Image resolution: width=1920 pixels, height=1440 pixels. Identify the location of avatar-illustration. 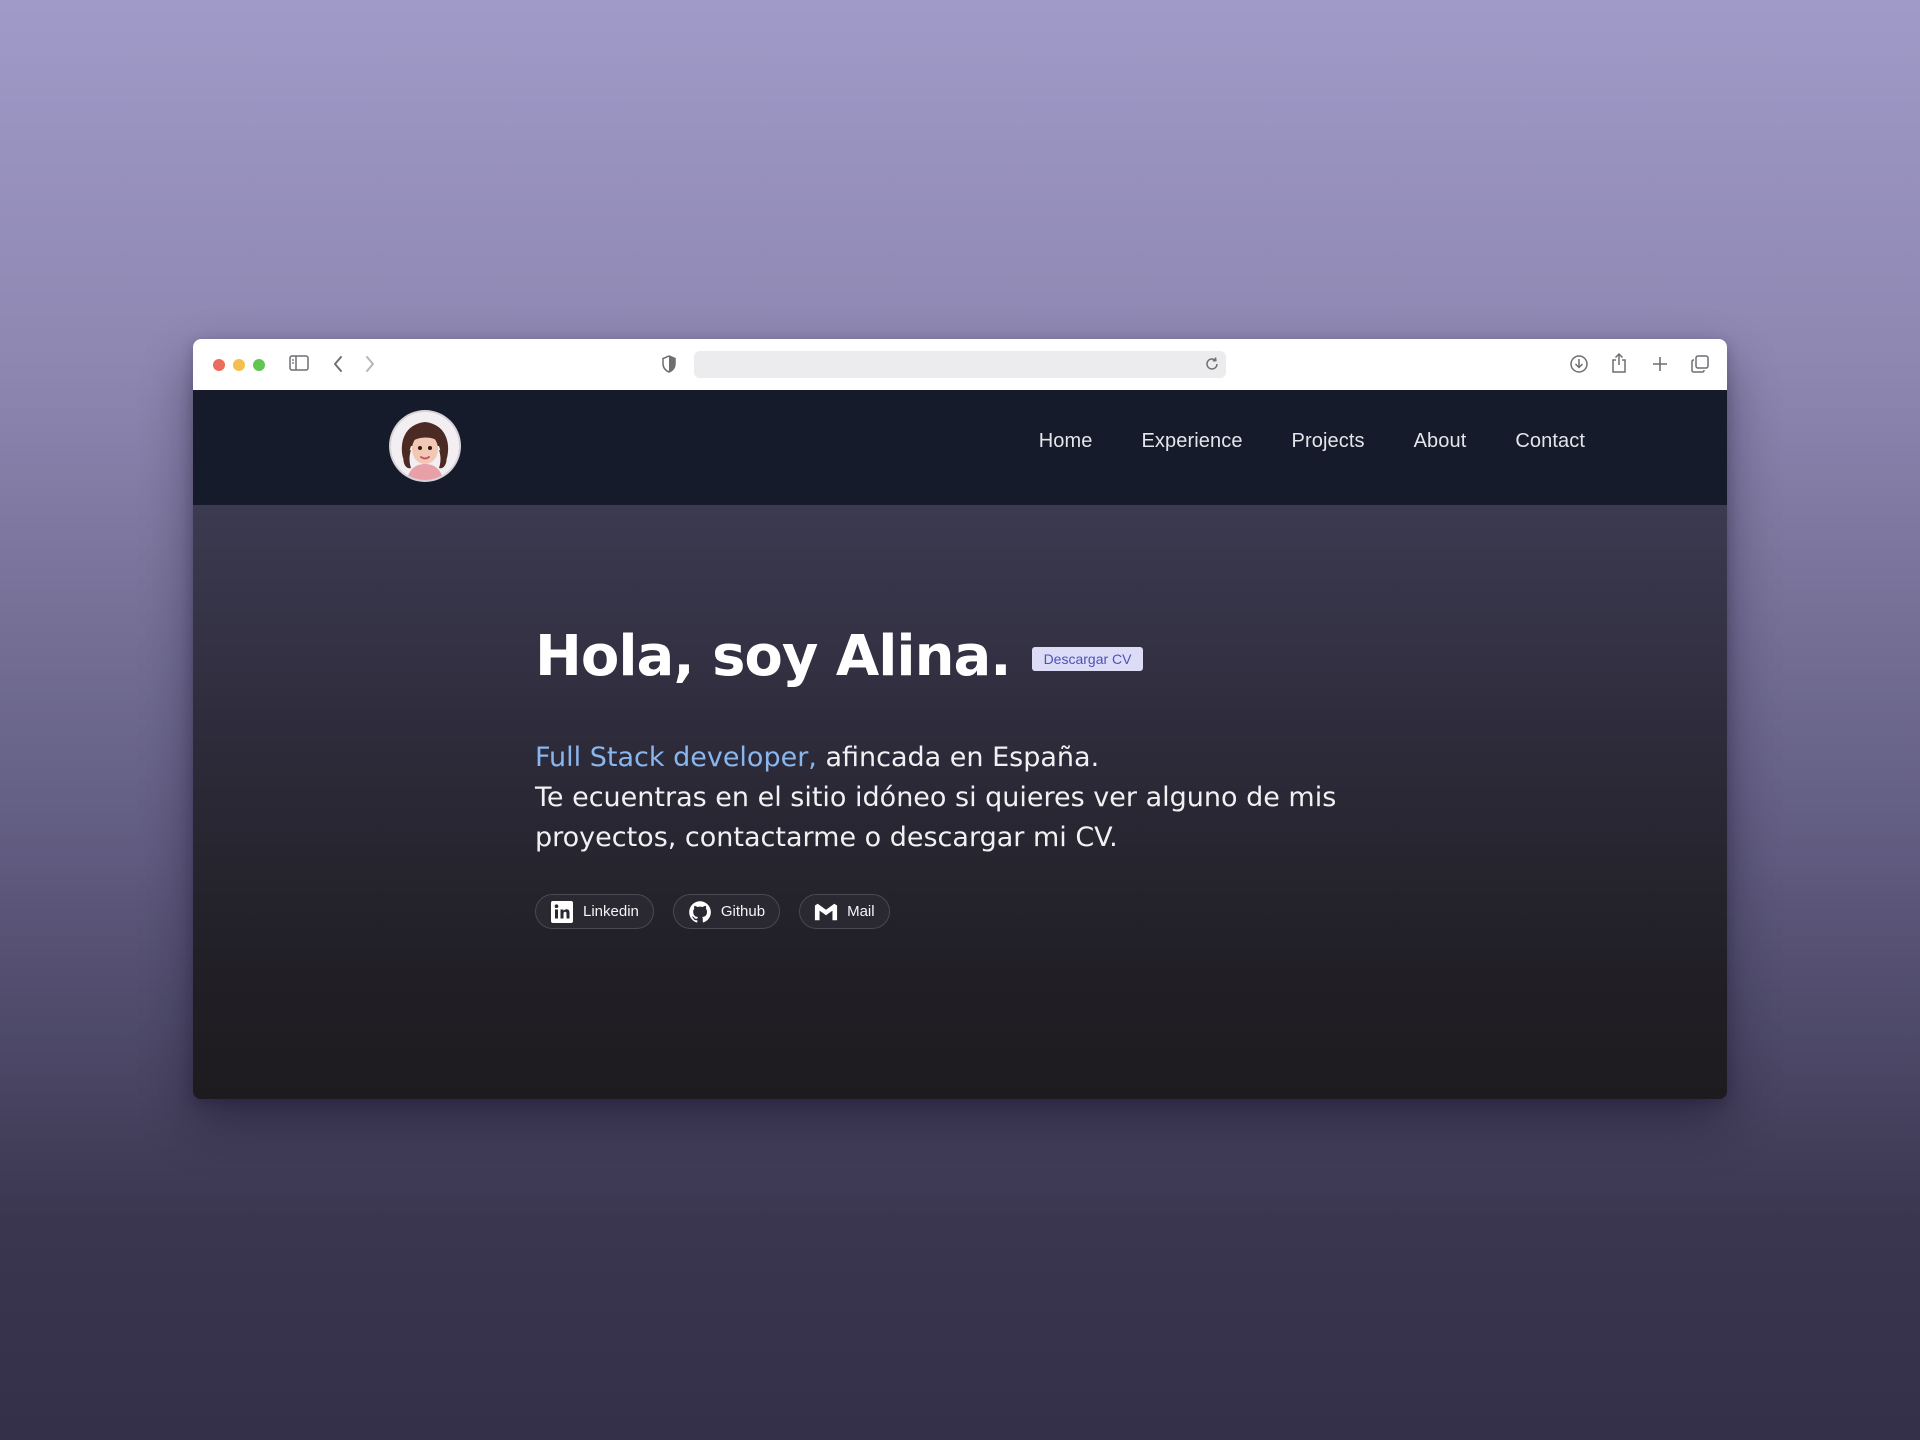
(425, 446).